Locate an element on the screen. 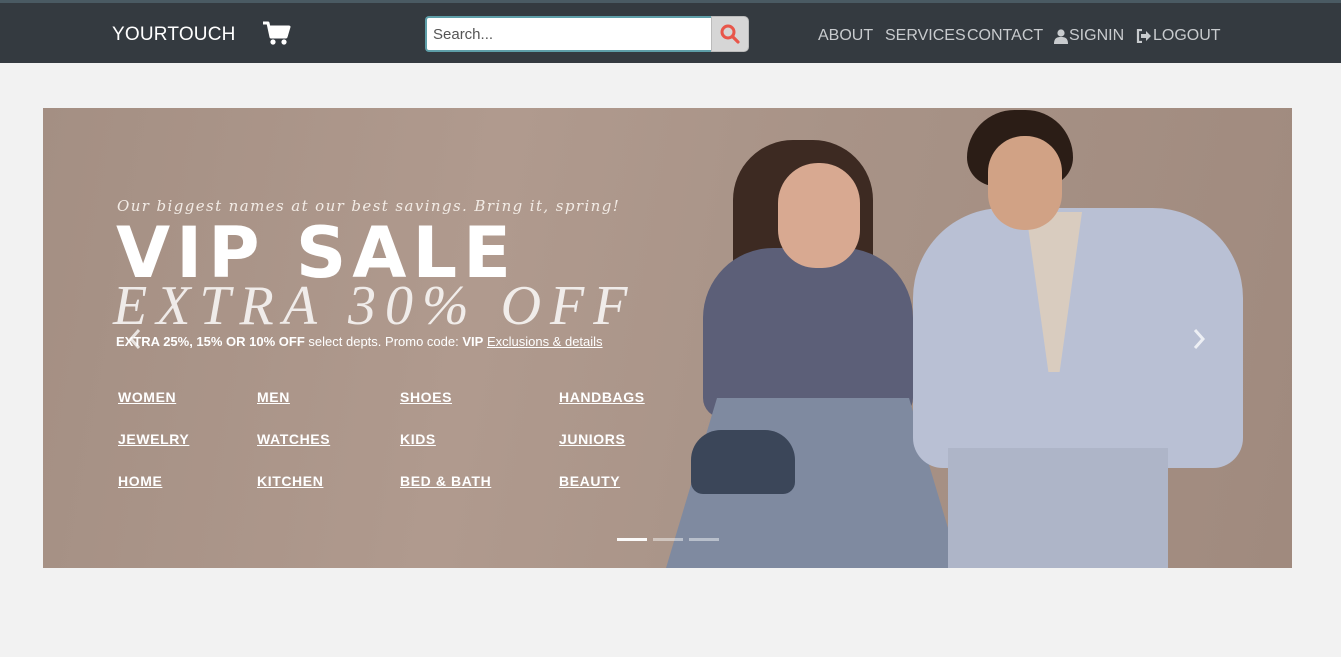  nav-link-services: SERVICES is located at coordinates (925, 36).